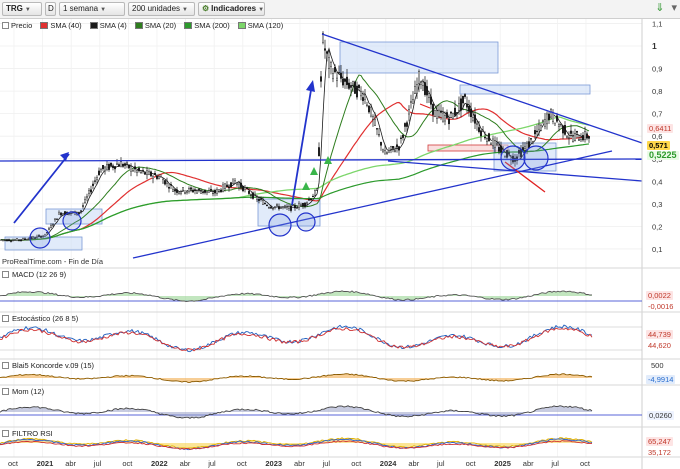  Describe the element at coordinates (657, 365) in the screenshot. I see `blai-value-top: 500` at that location.